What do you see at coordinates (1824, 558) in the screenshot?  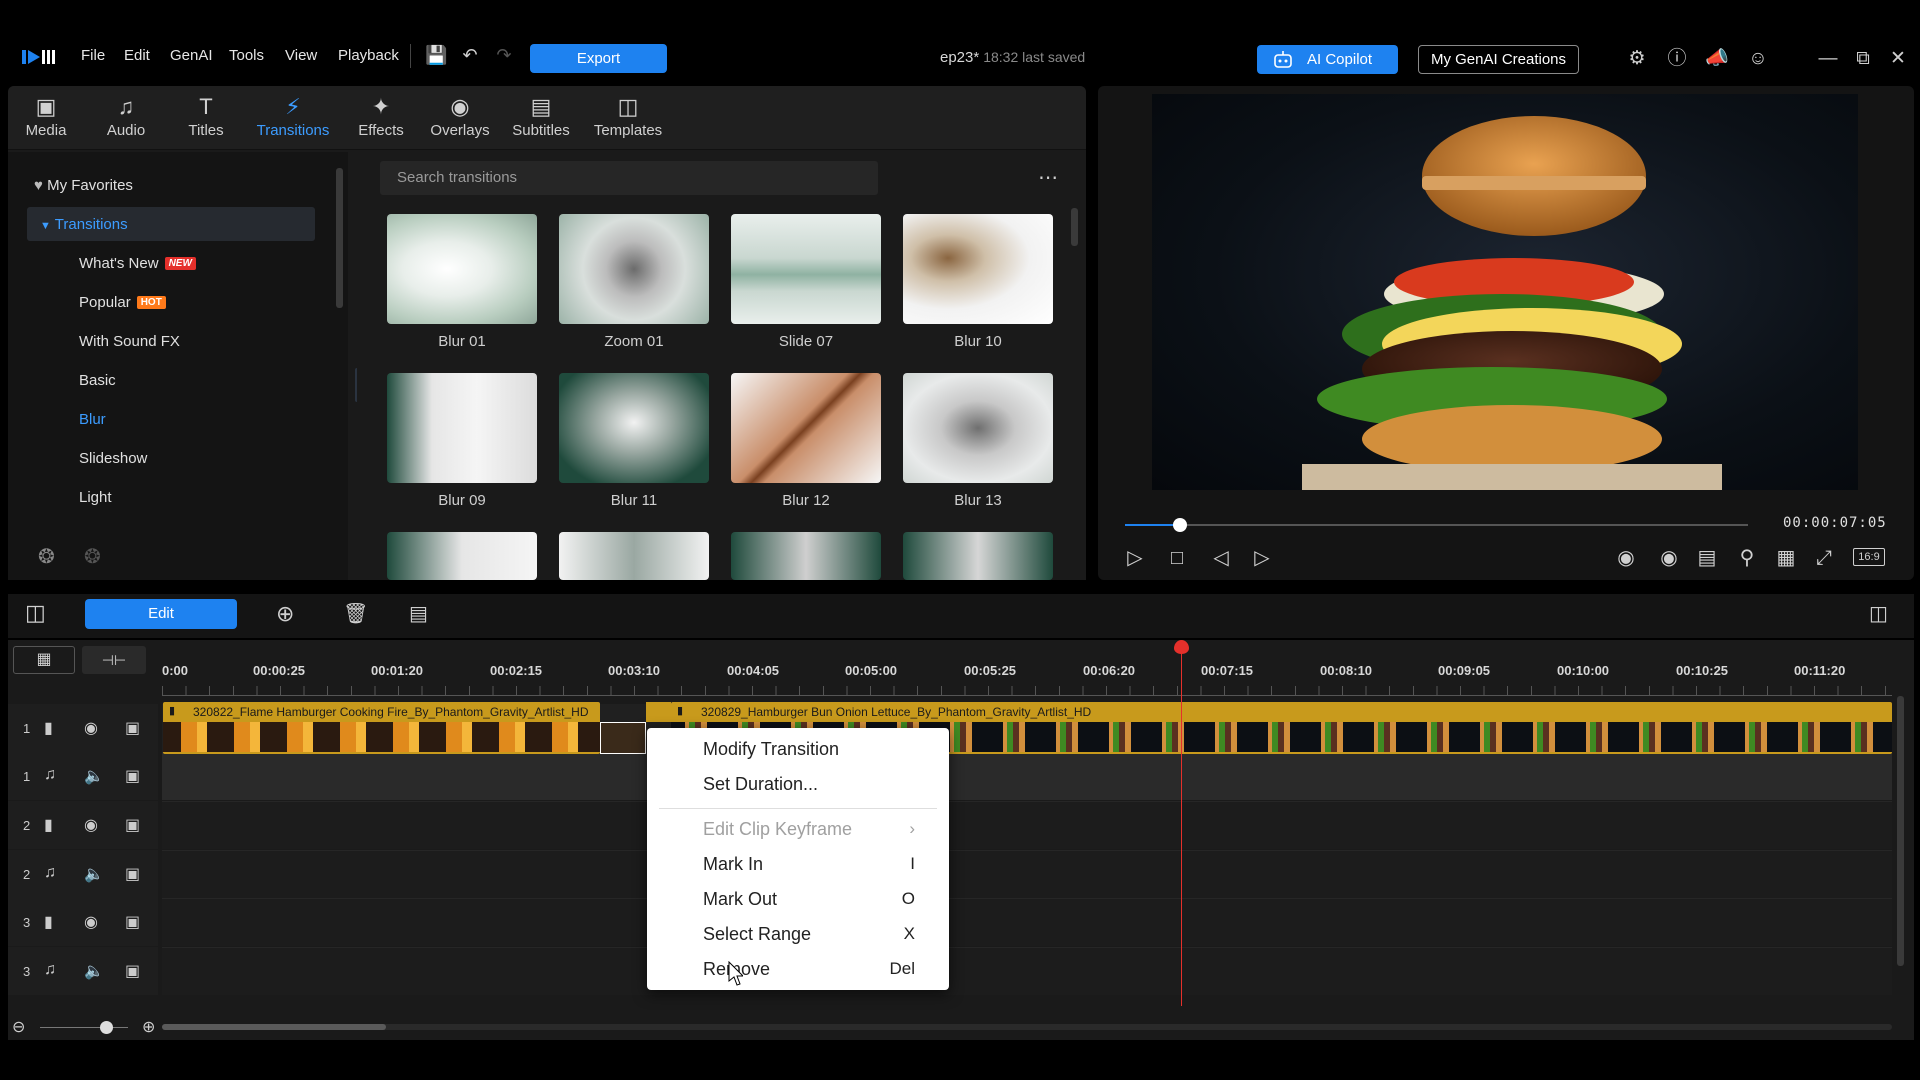 I see `fullscreen-icon: ⤢` at bounding box center [1824, 558].